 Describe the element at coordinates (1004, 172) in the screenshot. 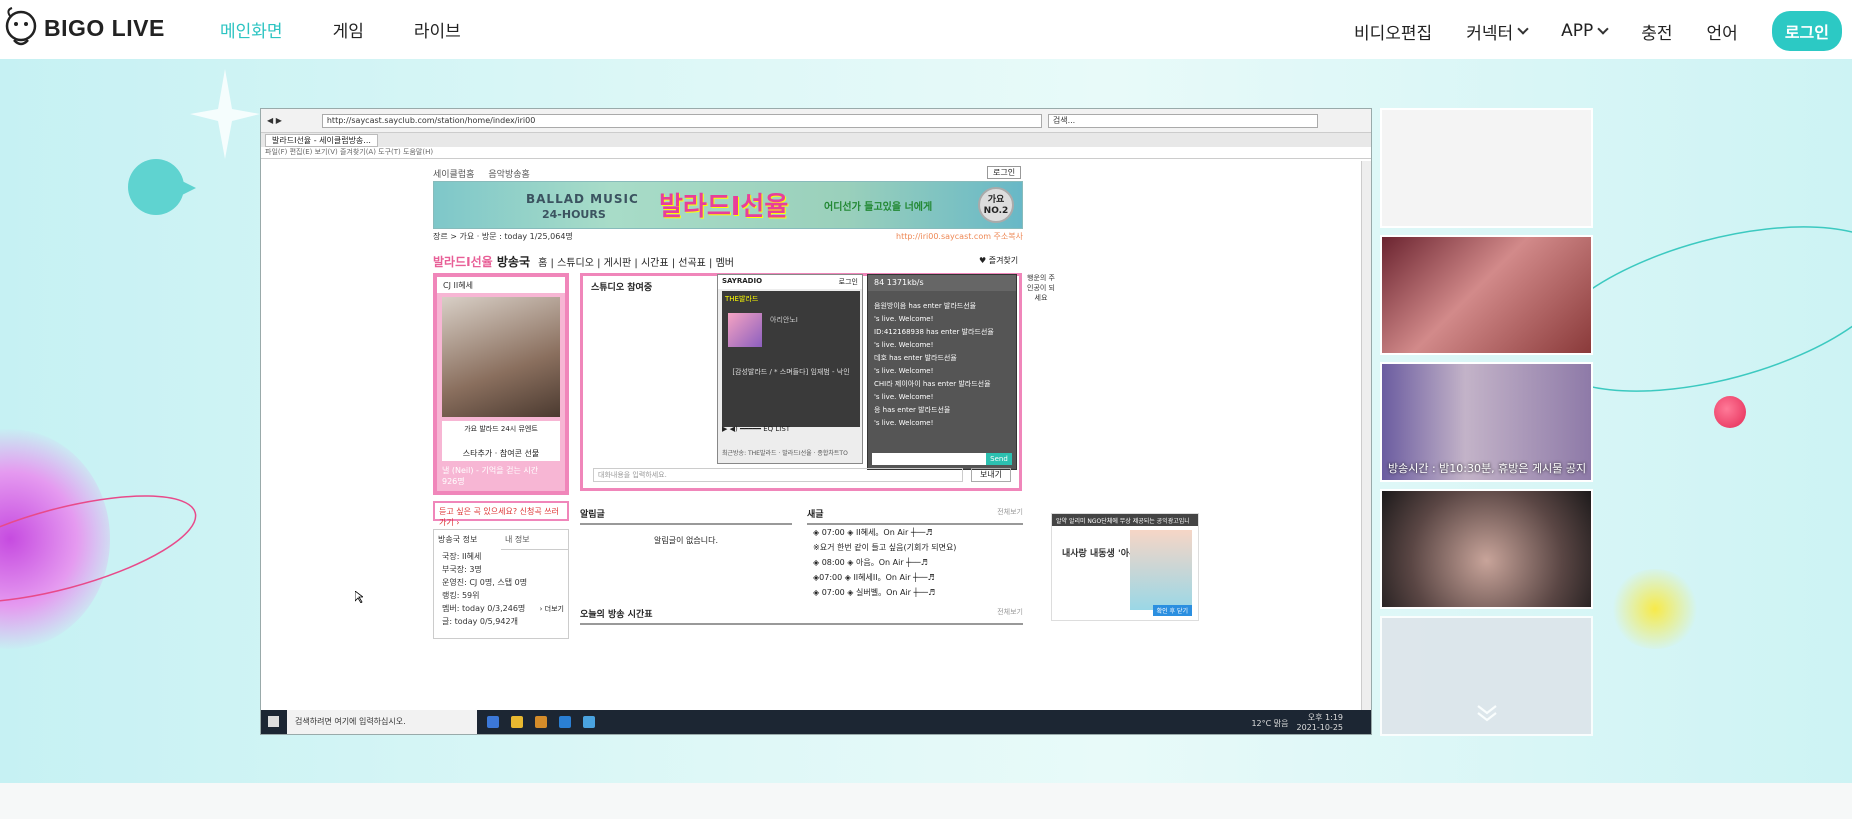

I see `page-login: 로그인` at that location.